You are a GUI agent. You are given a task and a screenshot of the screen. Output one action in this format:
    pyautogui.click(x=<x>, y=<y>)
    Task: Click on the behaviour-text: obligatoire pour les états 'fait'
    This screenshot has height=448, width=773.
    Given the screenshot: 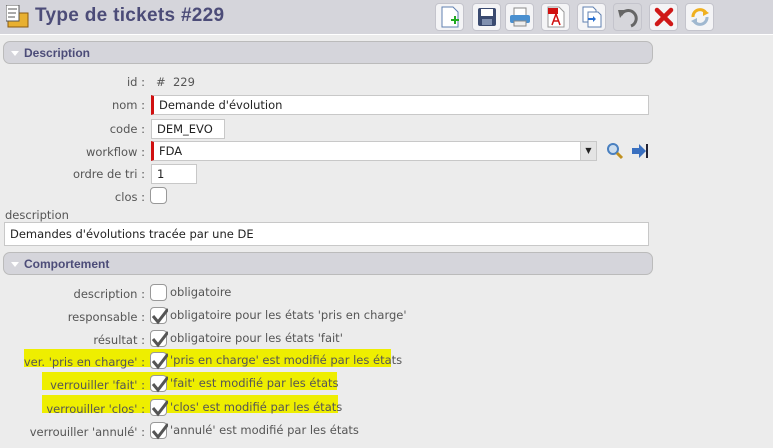 What is the action you would take?
    pyautogui.click(x=256, y=338)
    